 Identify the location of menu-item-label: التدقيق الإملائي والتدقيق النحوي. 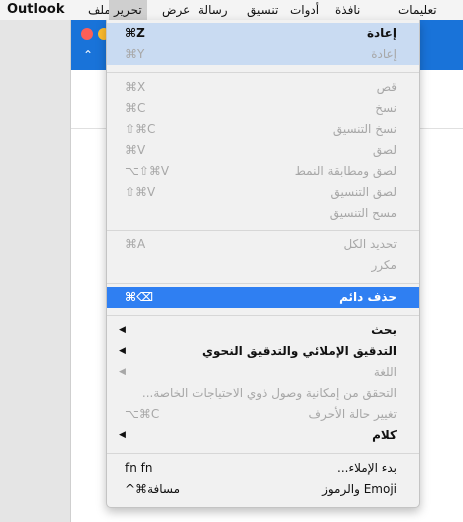
(299, 351).